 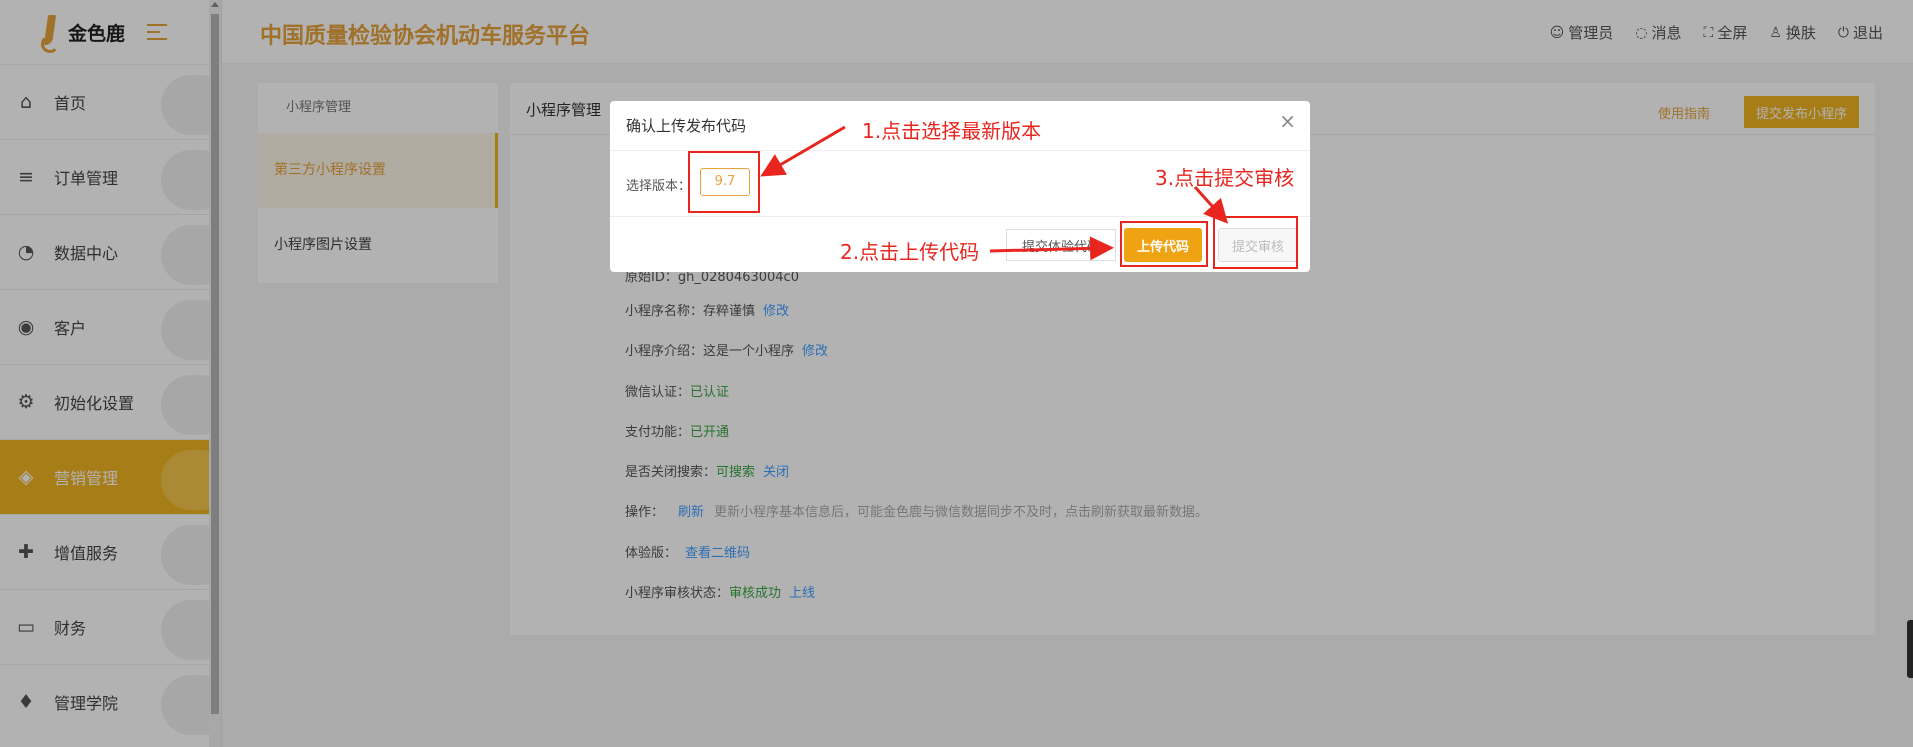 What do you see at coordinates (960, 216) in the screenshot?
I see `dialog-footer-divider` at bounding box center [960, 216].